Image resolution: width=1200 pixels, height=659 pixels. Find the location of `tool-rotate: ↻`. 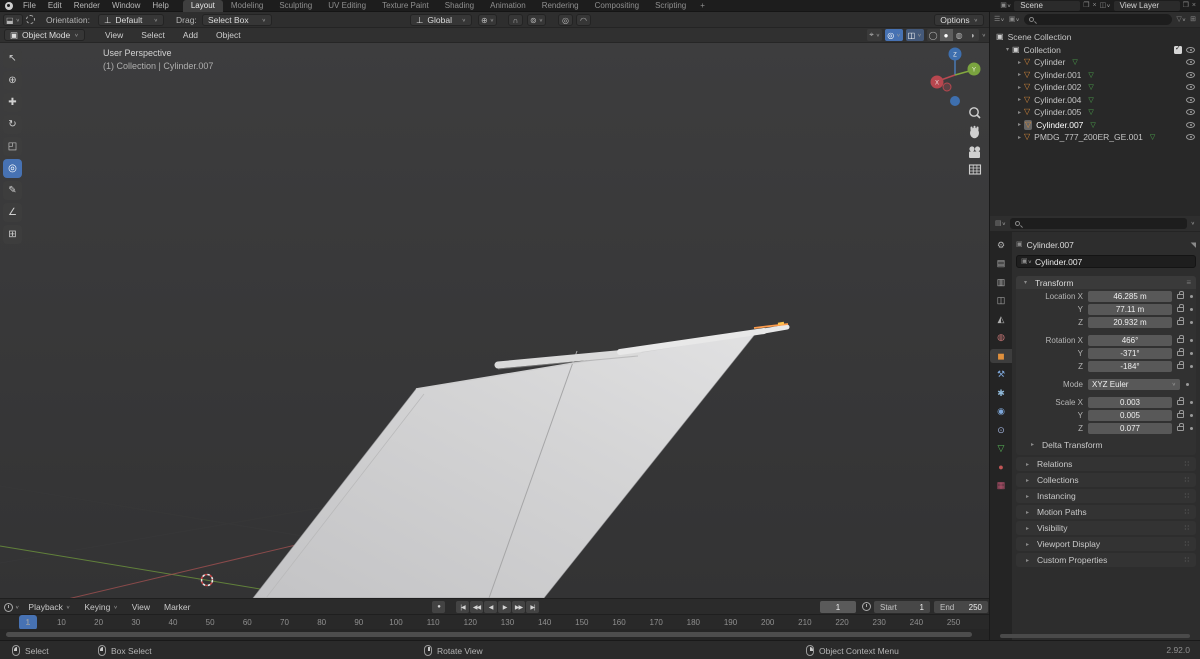

tool-rotate: ↻ is located at coordinates (12, 124).